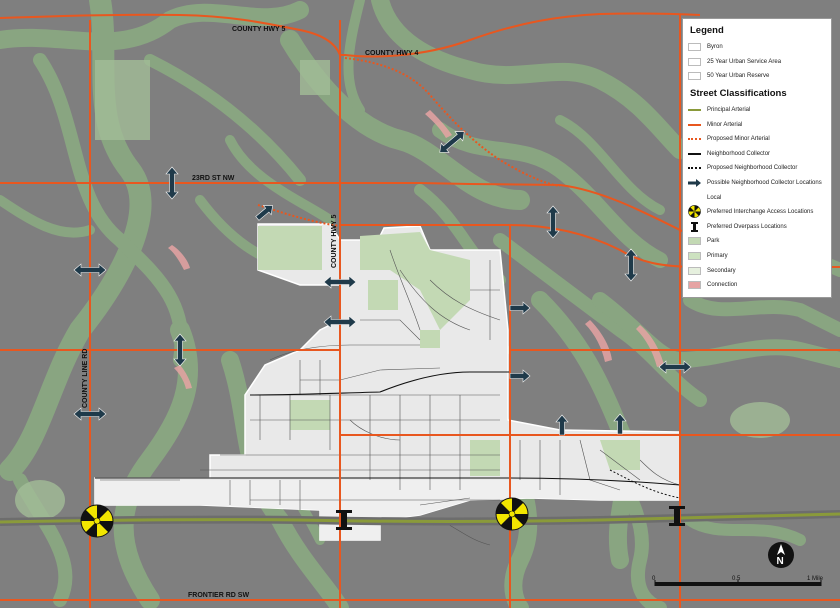 The width and height of the screenshot is (840, 608). I want to click on legend-item-1: 25 Year Urban Service Area, so click(757, 62).